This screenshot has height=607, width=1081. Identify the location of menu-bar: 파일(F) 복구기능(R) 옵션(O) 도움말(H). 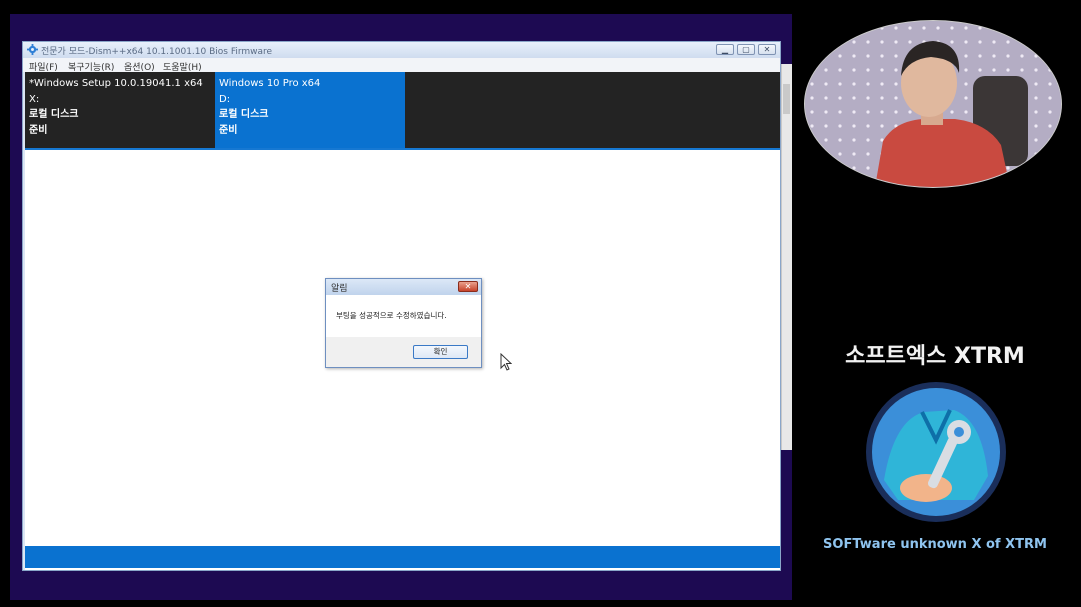
(401, 65).